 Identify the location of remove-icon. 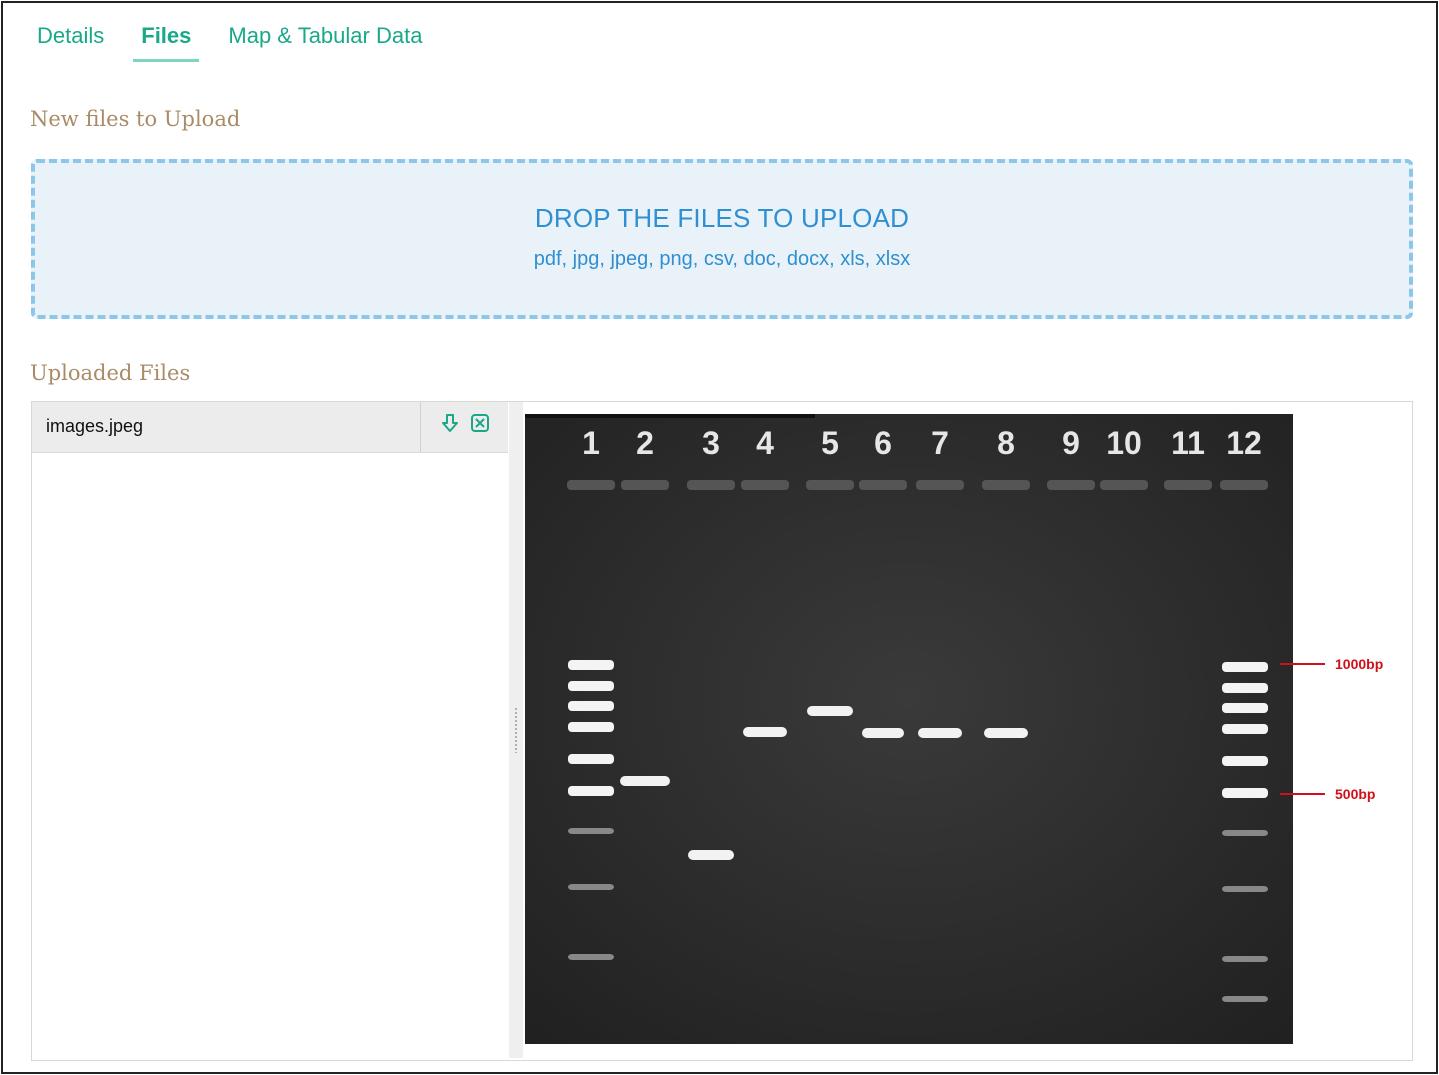
(480, 423).